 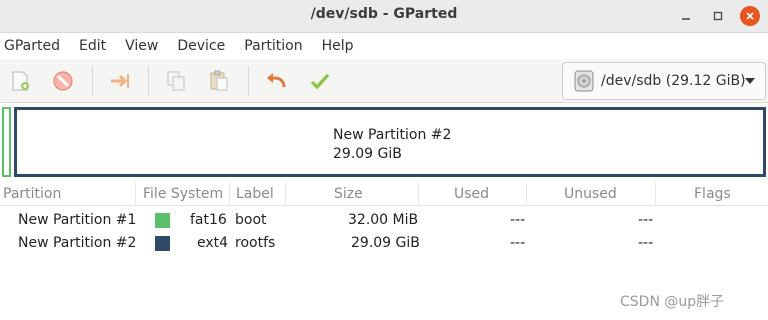 I want to click on maximize-button, so click(x=718, y=16).